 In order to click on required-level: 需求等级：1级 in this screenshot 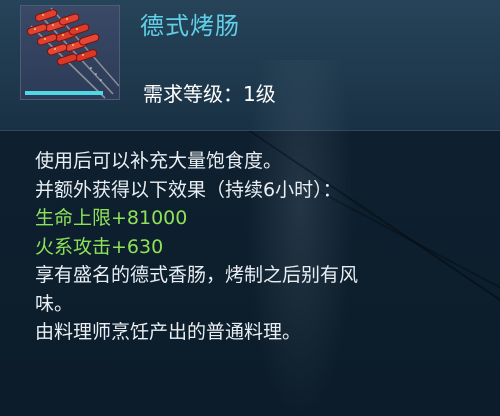, I will do `click(209, 94)`.